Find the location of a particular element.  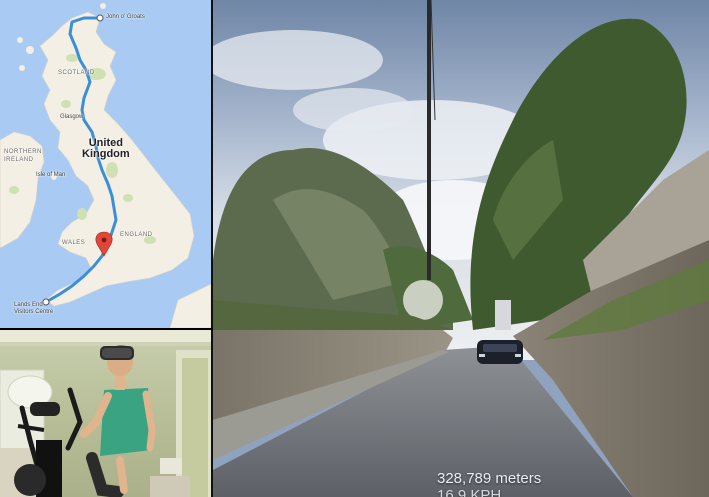

map-label-start-line2: Visitors Centre is located at coordinates (34, 312).